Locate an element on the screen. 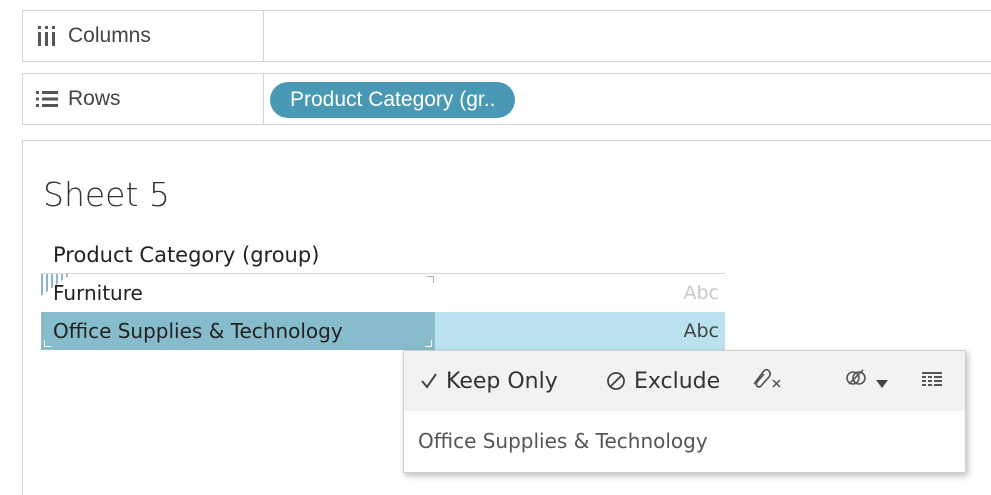 Image resolution: width=991 pixels, height=495 pixels. row-label: Office Supplies & Technology is located at coordinates (238, 331).